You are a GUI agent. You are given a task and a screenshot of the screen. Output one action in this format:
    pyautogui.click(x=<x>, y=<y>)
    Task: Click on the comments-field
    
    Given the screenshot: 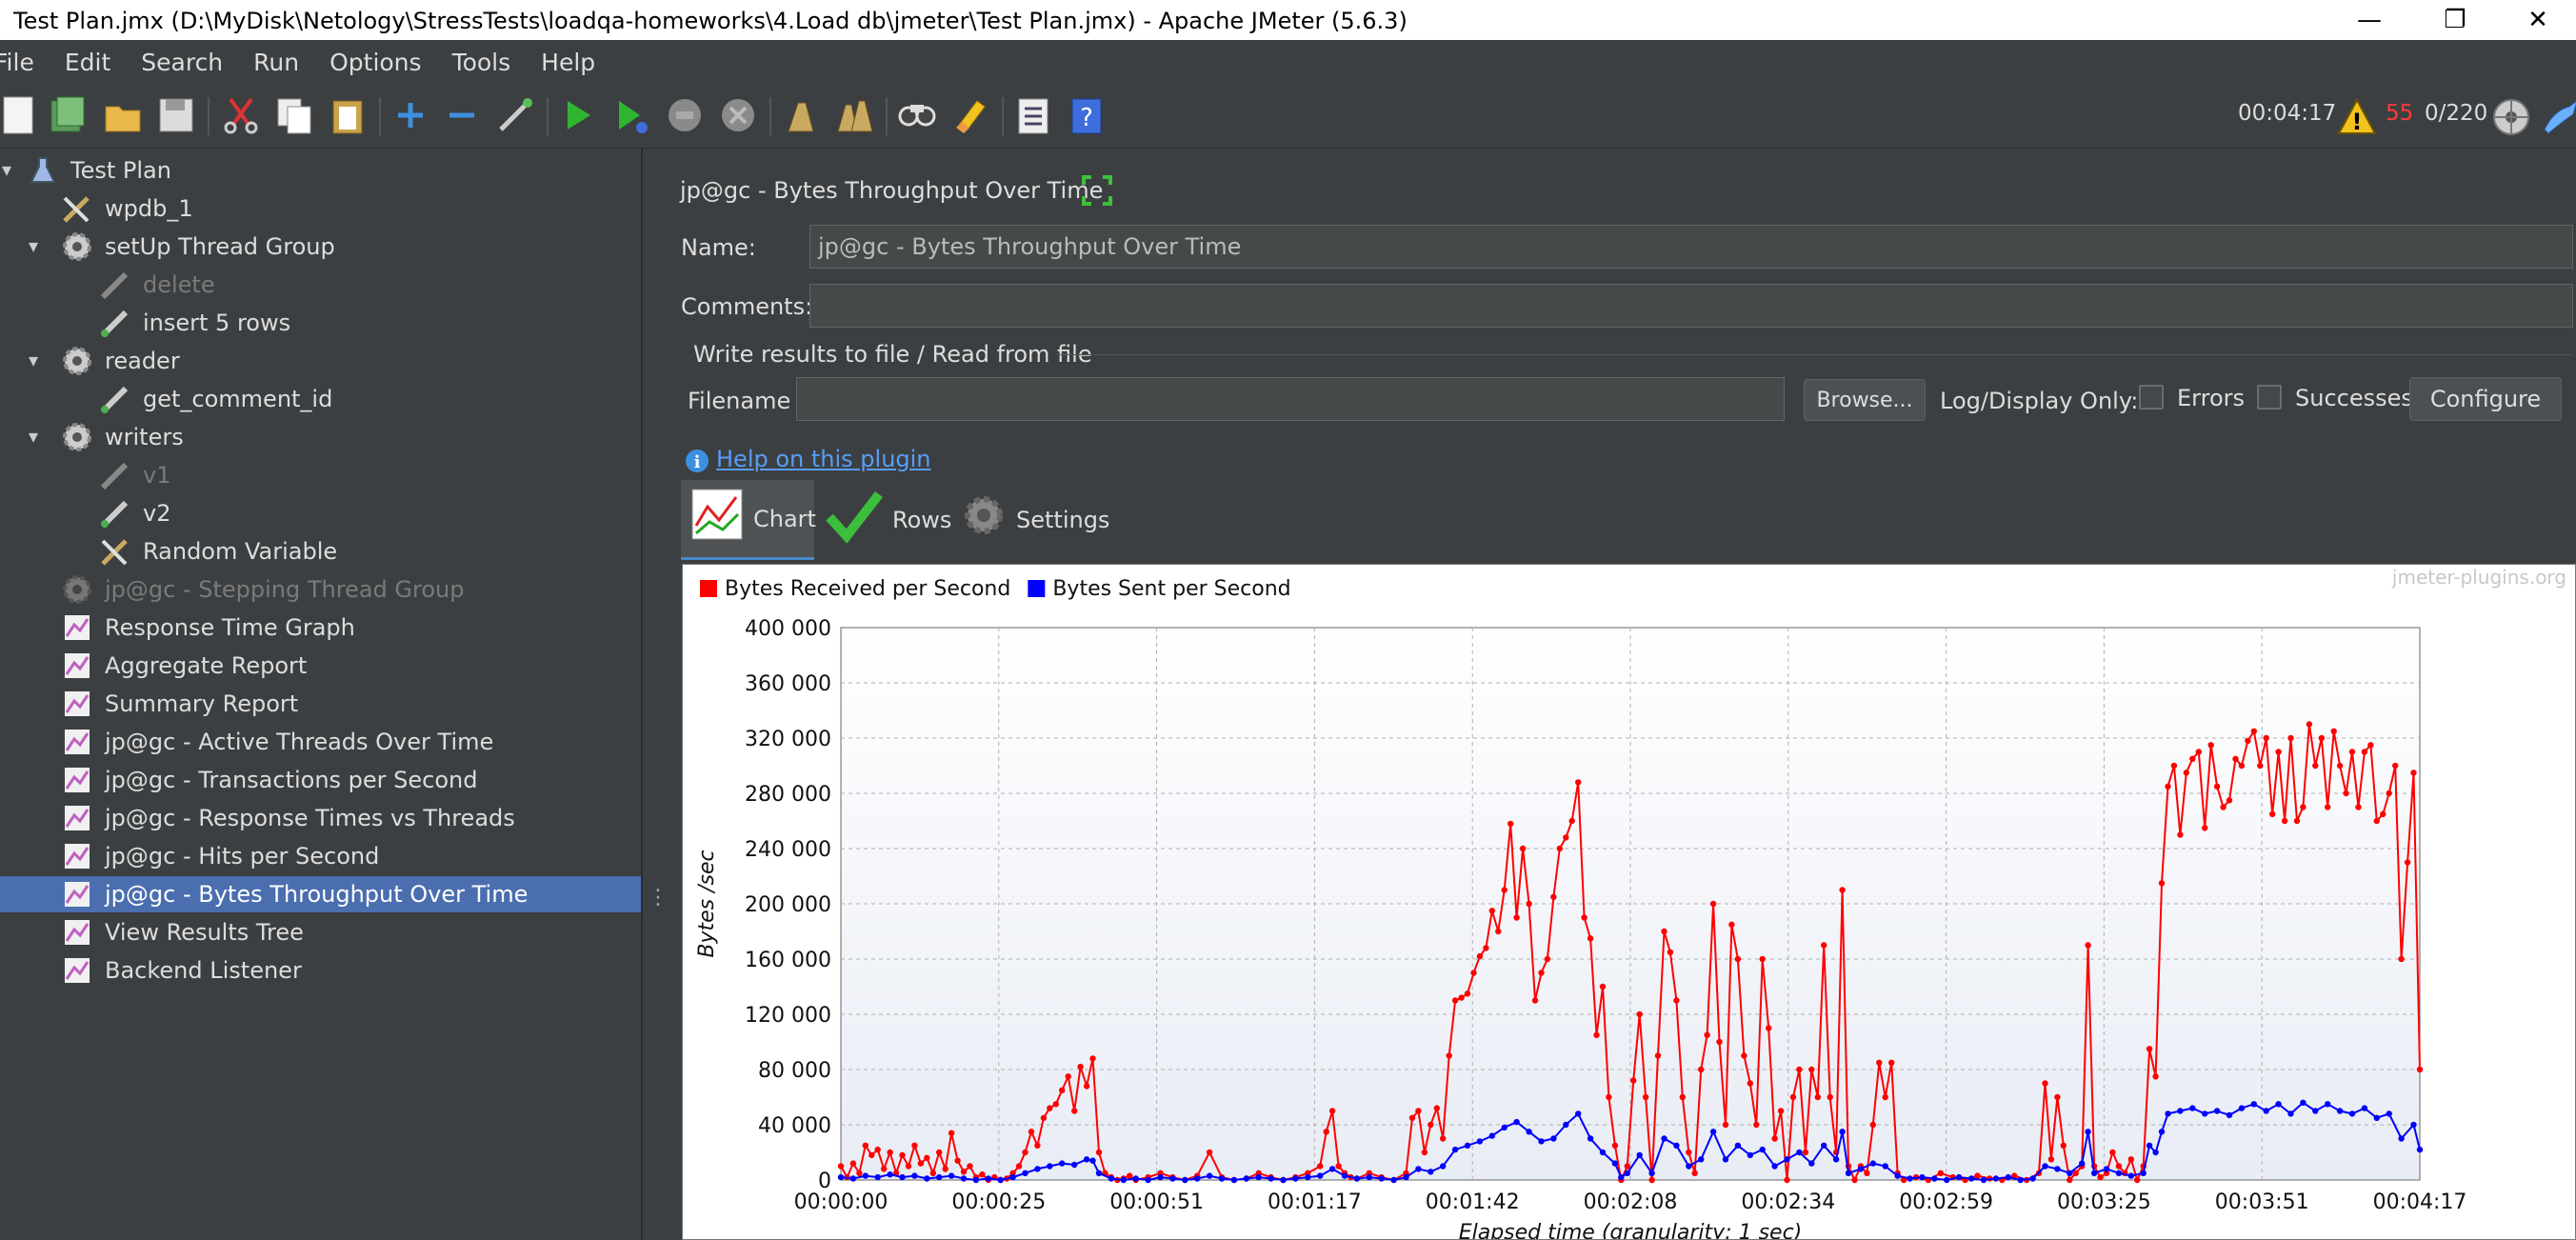 What is the action you would take?
    pyautogui.click(x=1691, y=306)
    